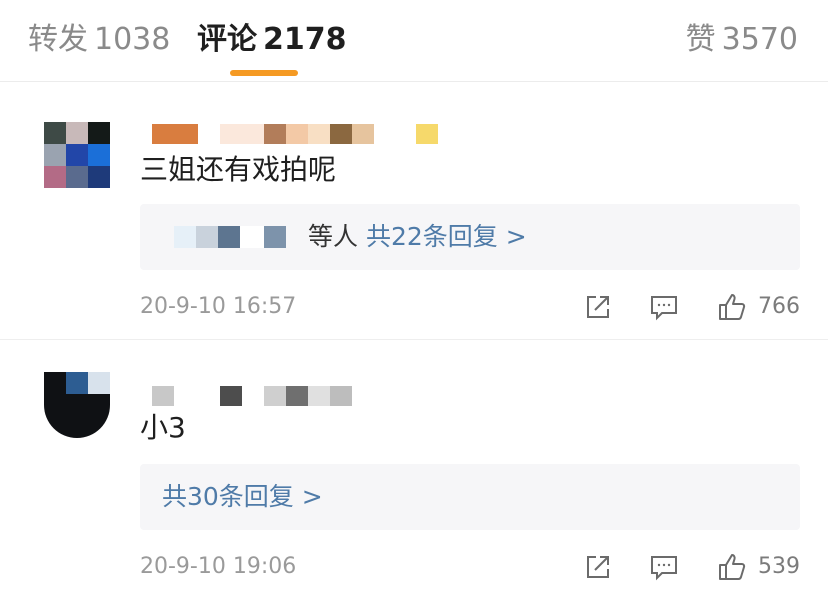  What do you see at coordinates (227, 39) in the screenshot?
I see `tab-comment-label: 评论` at bounding box center [227, 39].